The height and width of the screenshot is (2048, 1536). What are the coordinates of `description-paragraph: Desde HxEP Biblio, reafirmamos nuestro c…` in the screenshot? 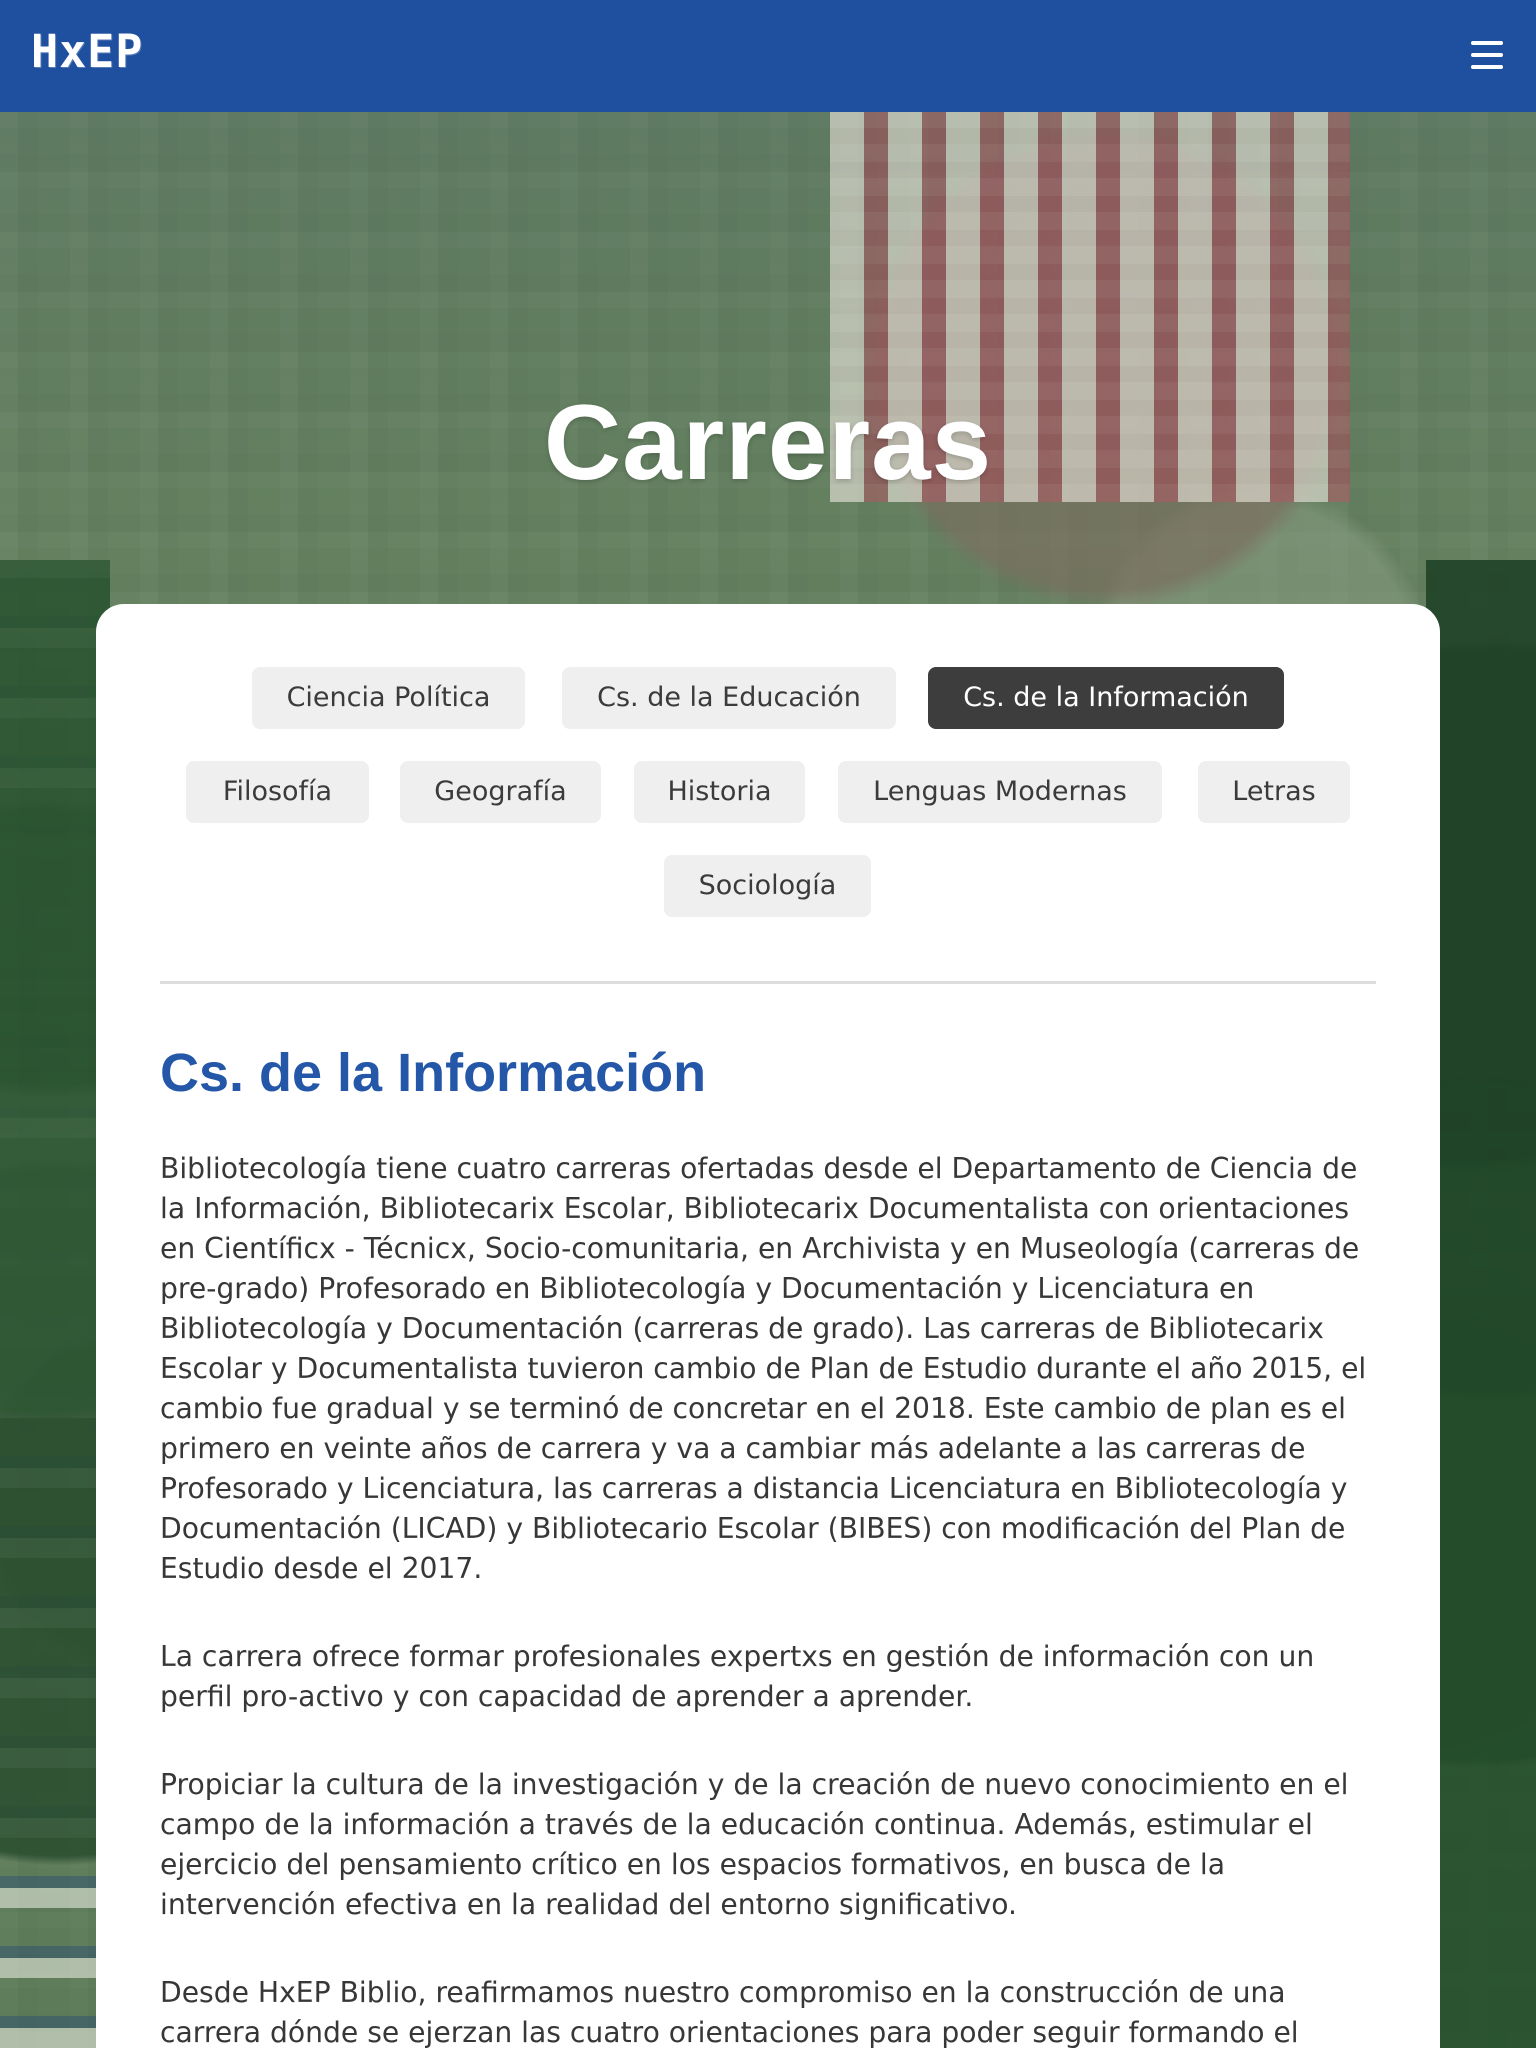 It's located at (729, 2012).